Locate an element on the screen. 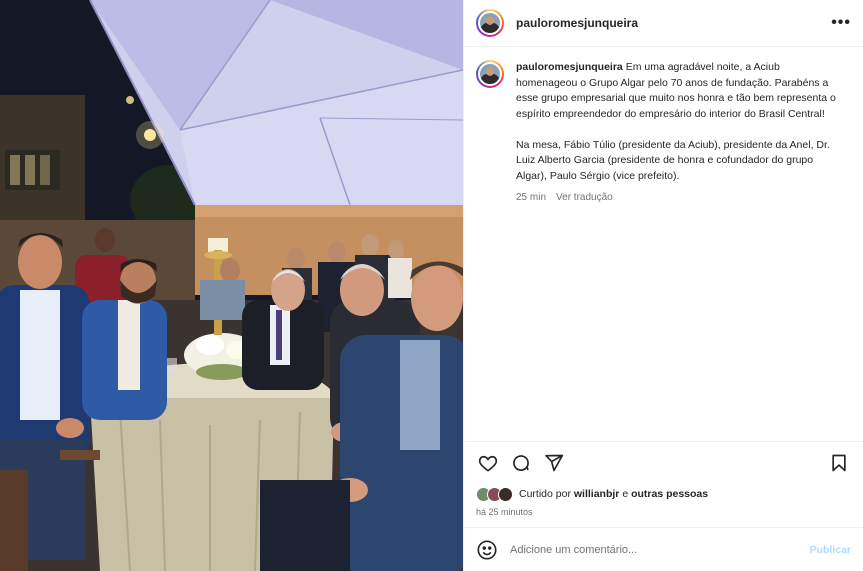 This screenshot has height=571, width=863. author-username: pauloromesjunqueira is located at coordinates (577, 23).